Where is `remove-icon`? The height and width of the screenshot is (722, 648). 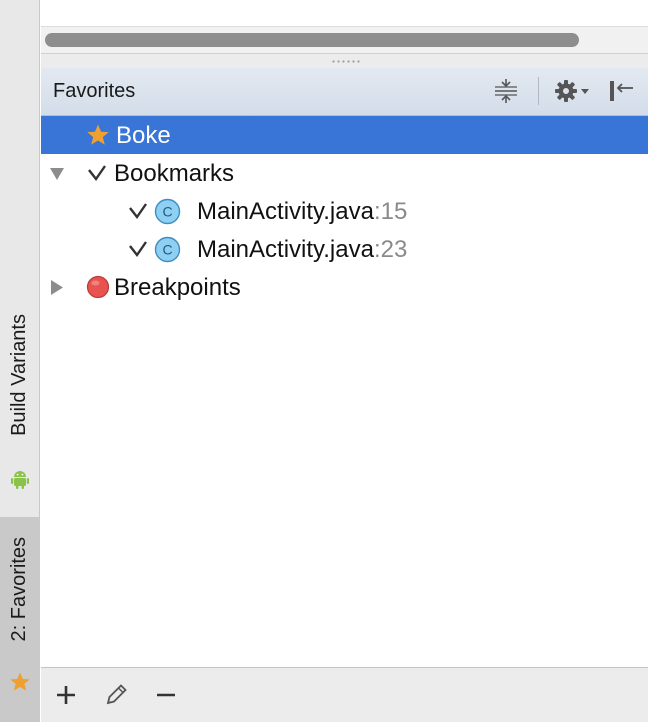 remove-icon is located at coordinates (166, 695).